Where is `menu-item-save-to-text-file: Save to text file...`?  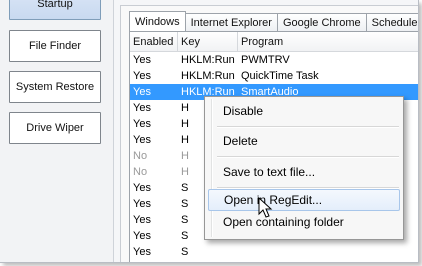 menu-item-save-to-text-file: Save to text file... is located at coordinates (304, 172).